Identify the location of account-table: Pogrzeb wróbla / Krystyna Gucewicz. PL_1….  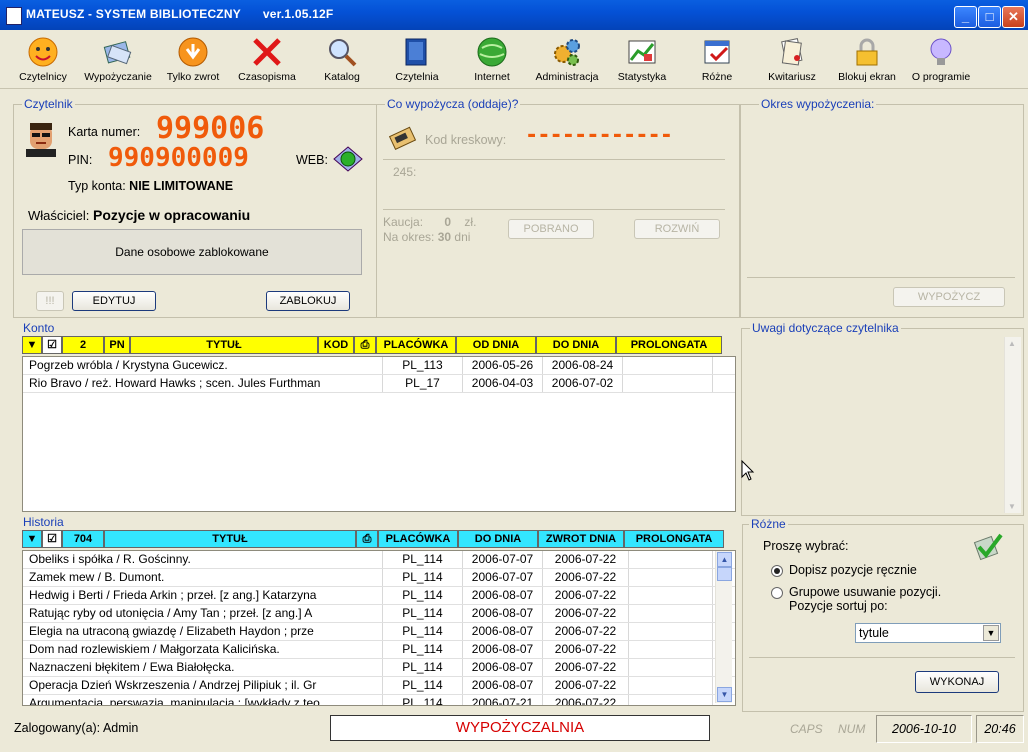
(379, 434).